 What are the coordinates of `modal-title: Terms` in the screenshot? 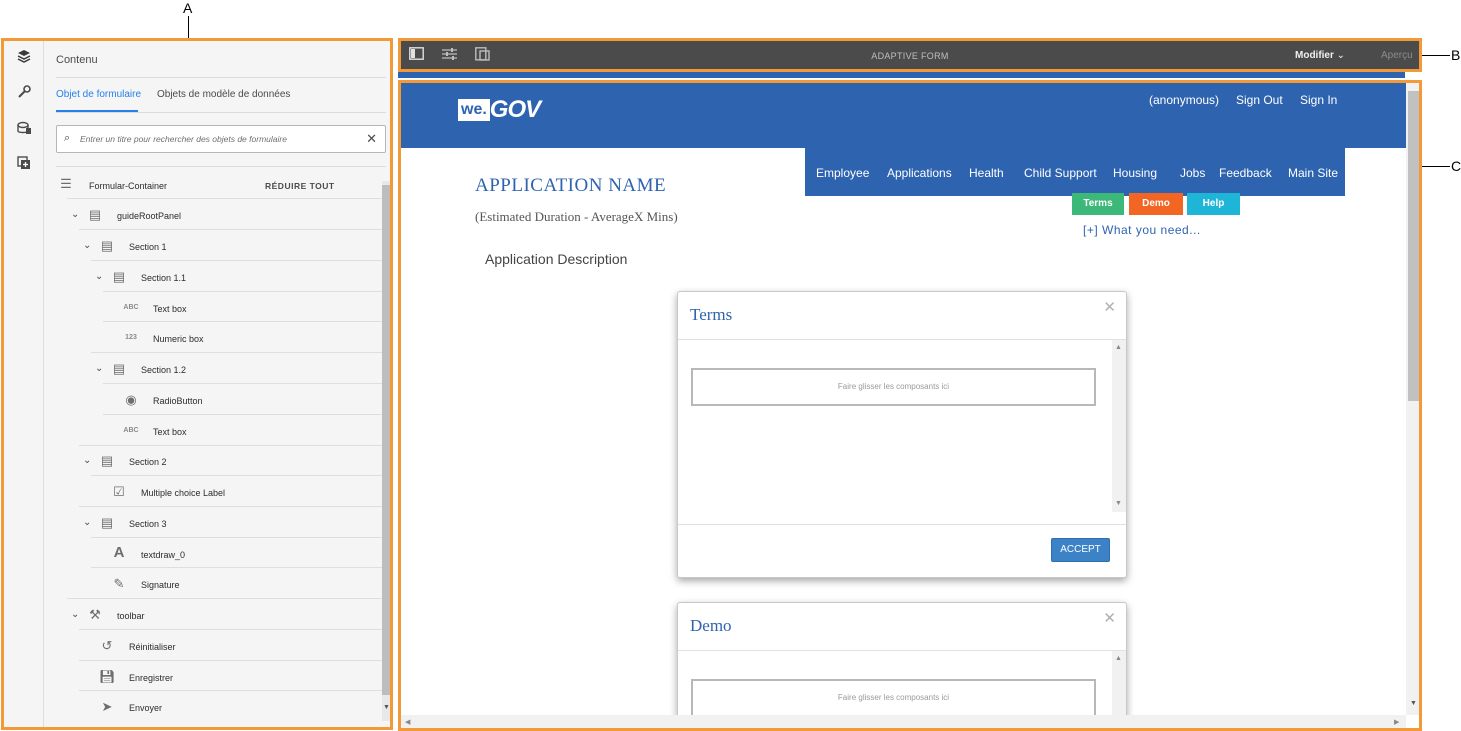 It's located at (711, 314).